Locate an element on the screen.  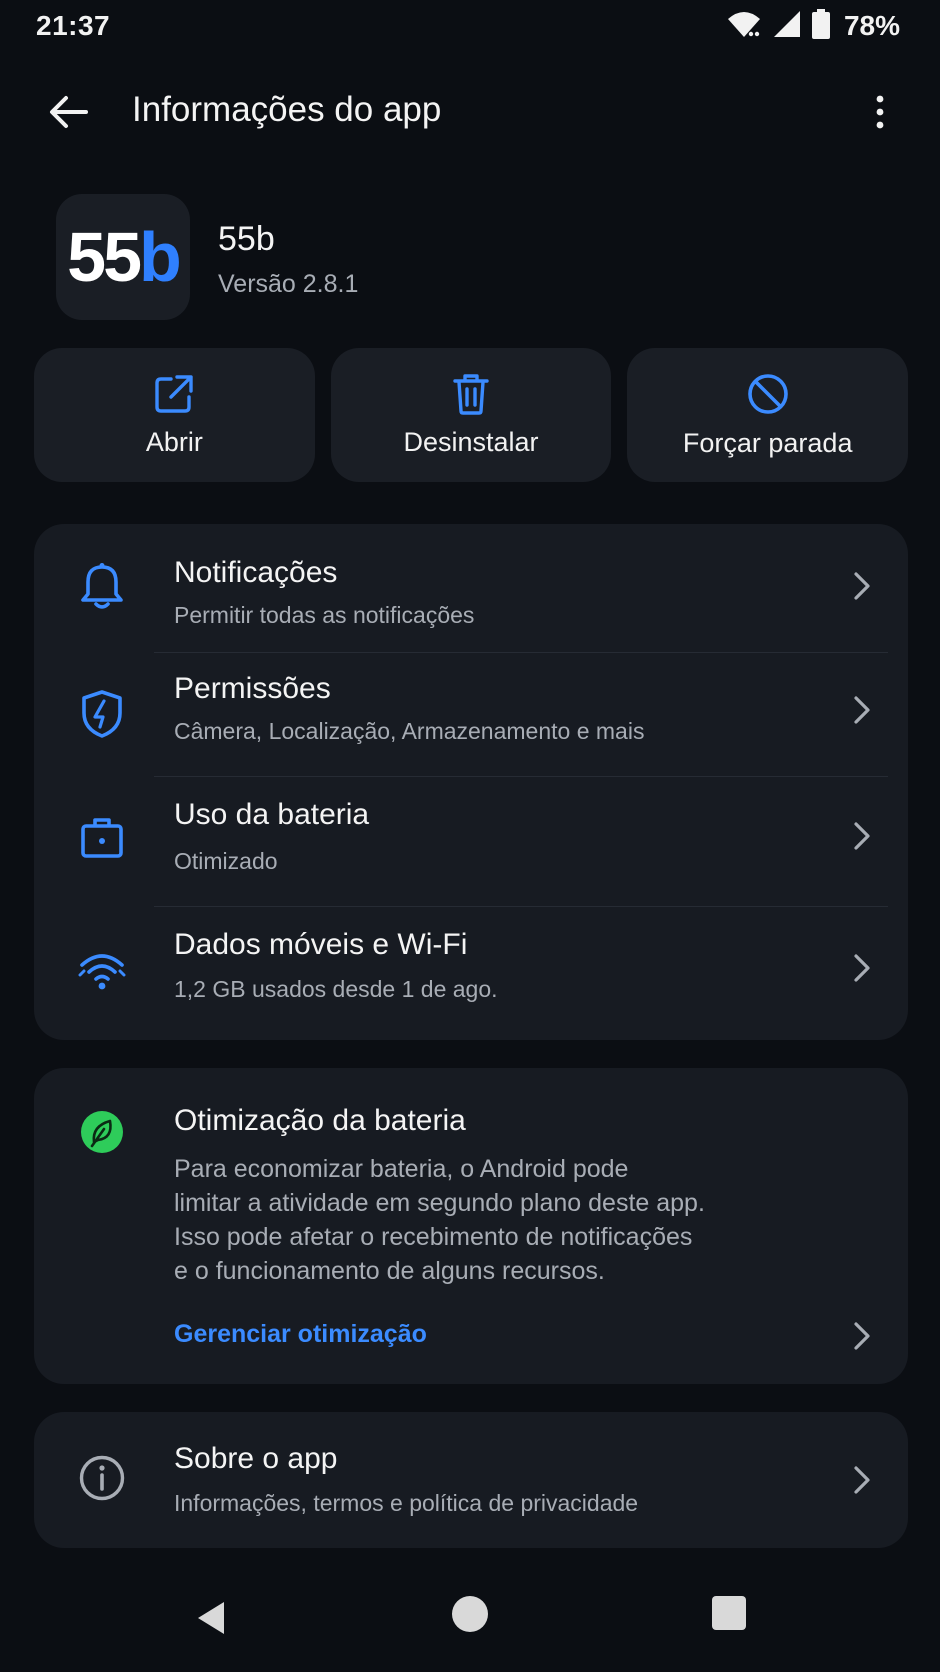
leaf-icon is located at coordinates (102, 1132).